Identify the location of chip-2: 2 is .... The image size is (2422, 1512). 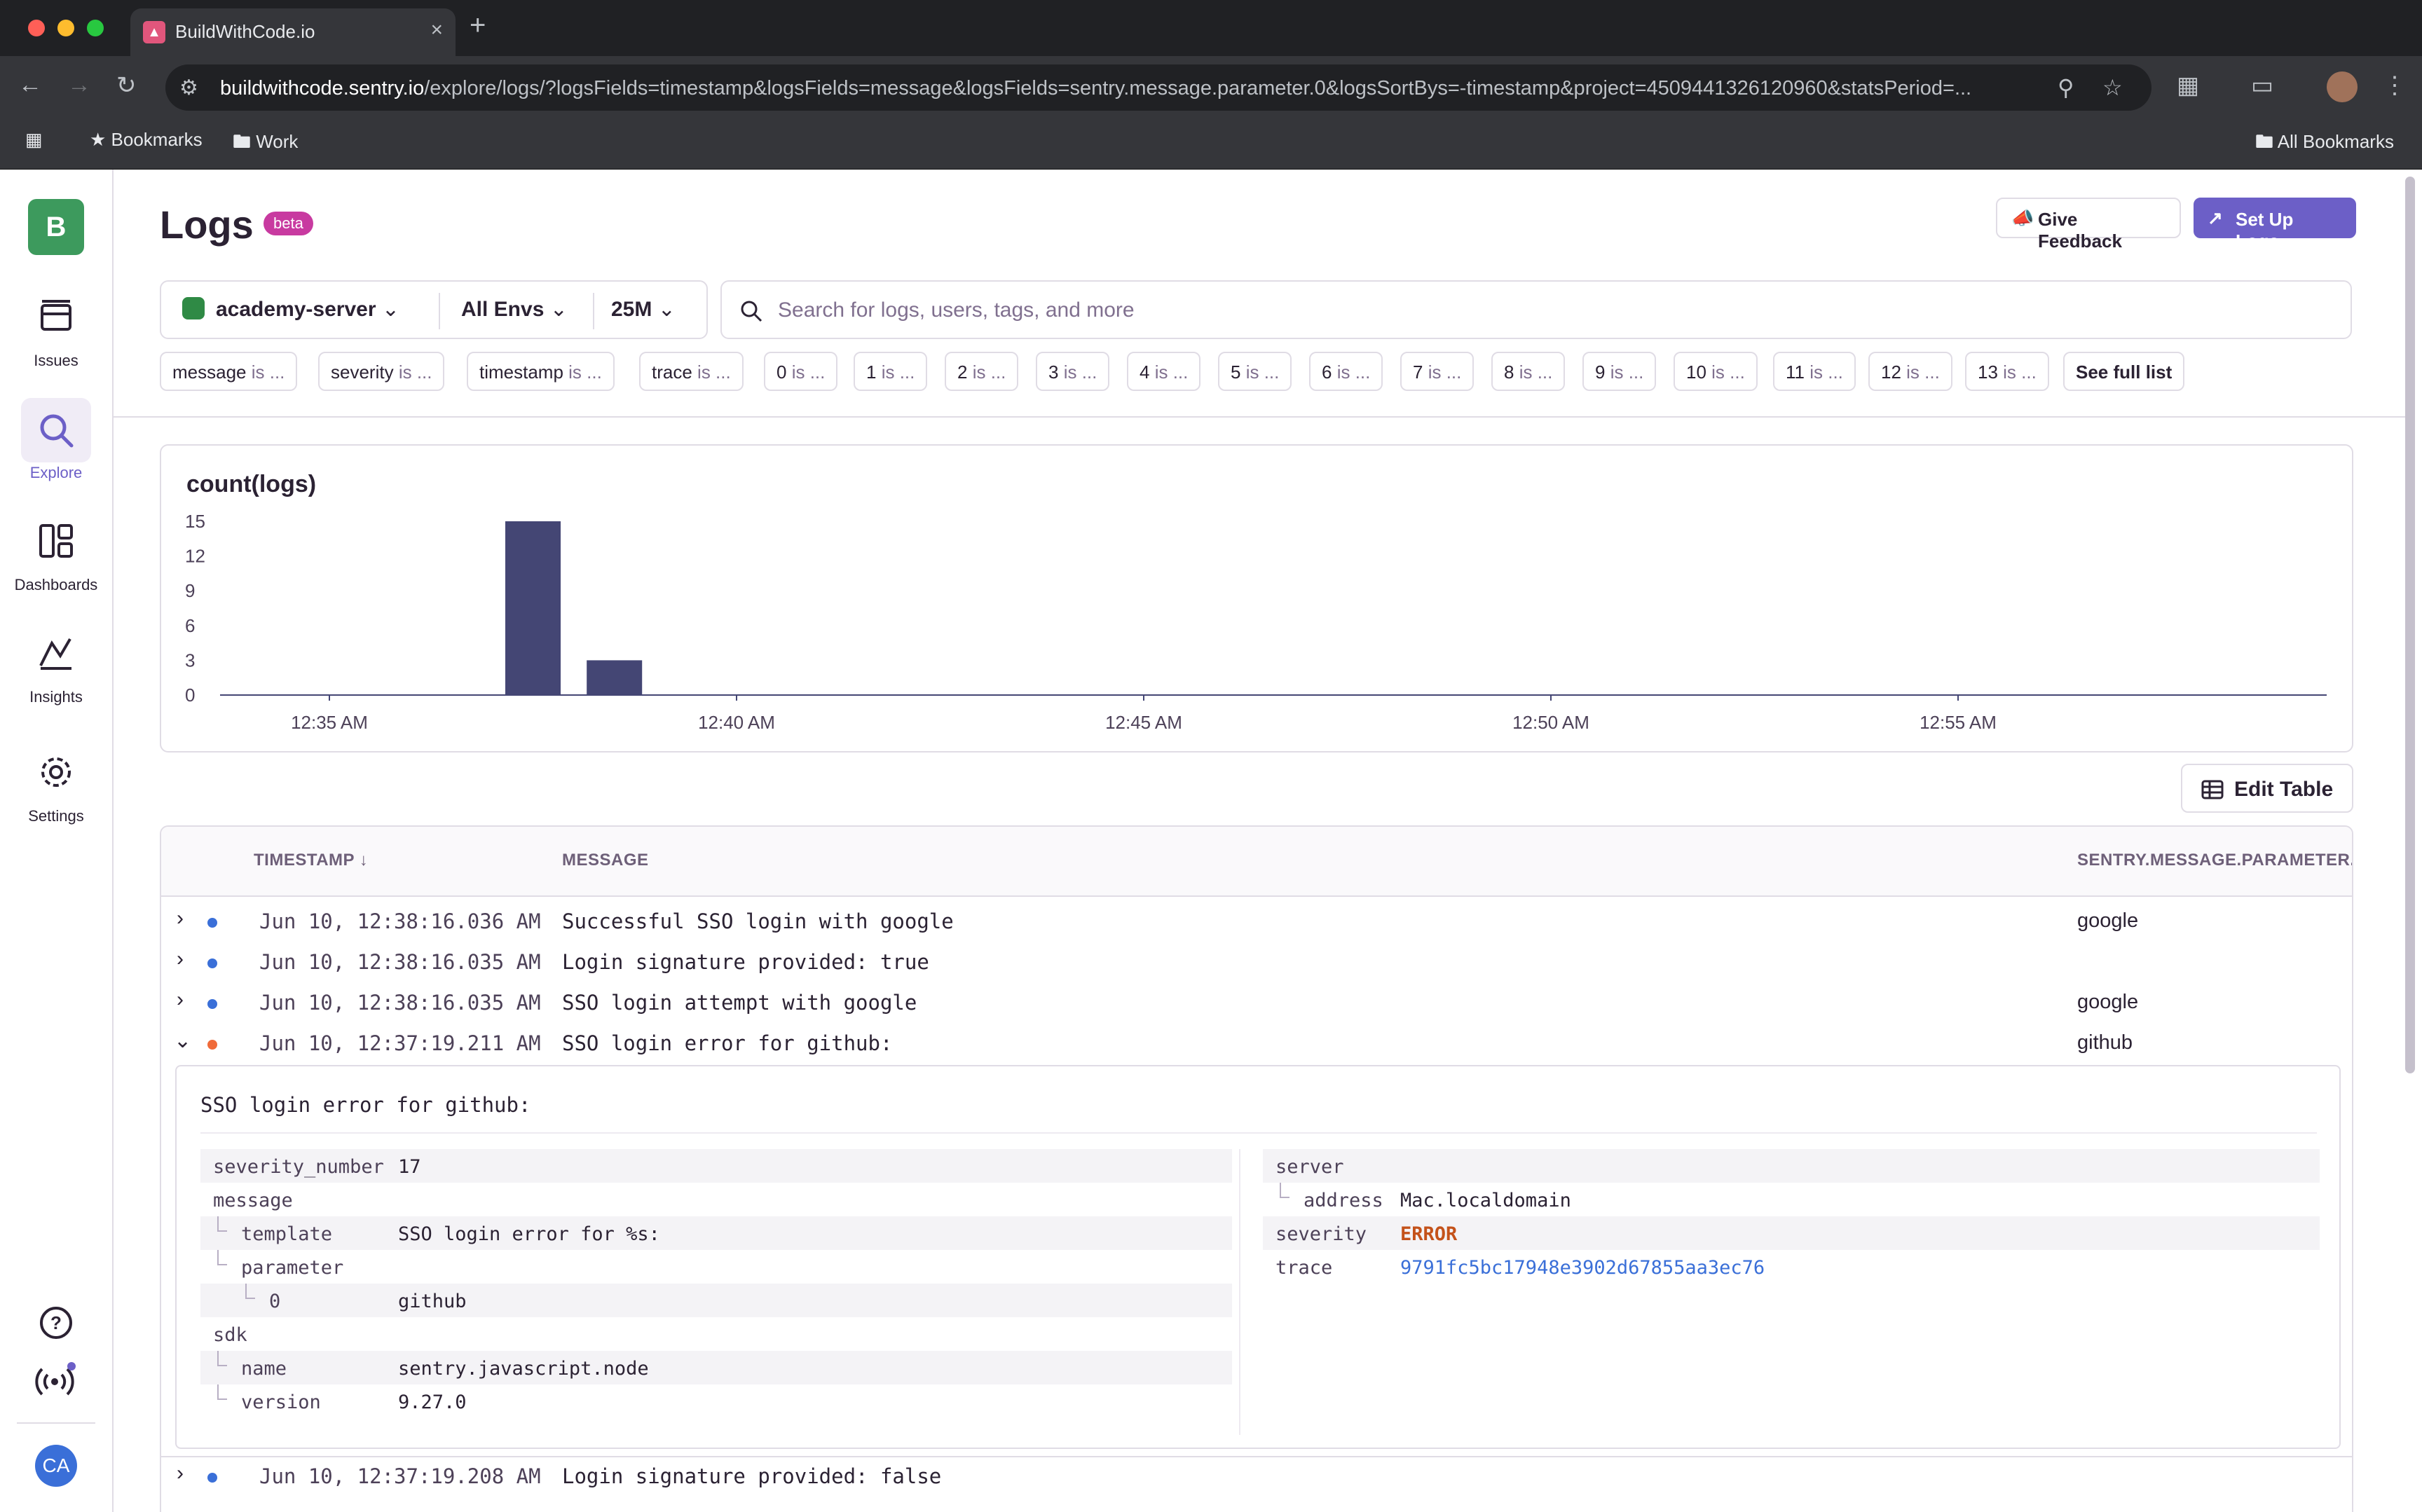
(982, 371).